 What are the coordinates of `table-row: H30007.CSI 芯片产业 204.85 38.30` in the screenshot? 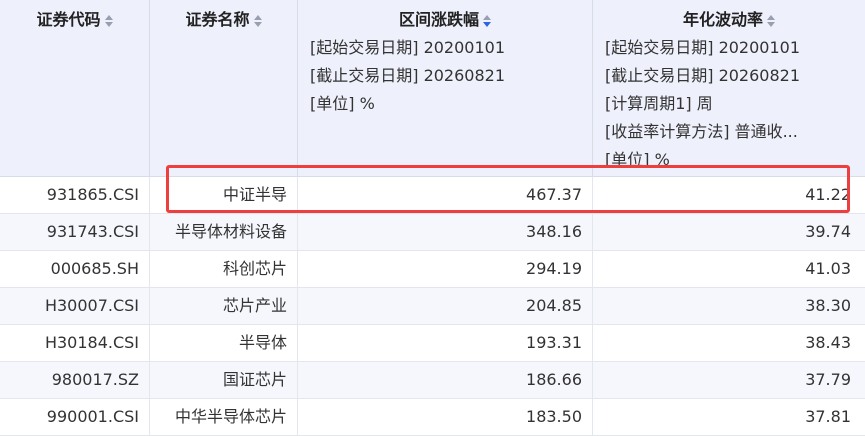 It's located at (432, 306).